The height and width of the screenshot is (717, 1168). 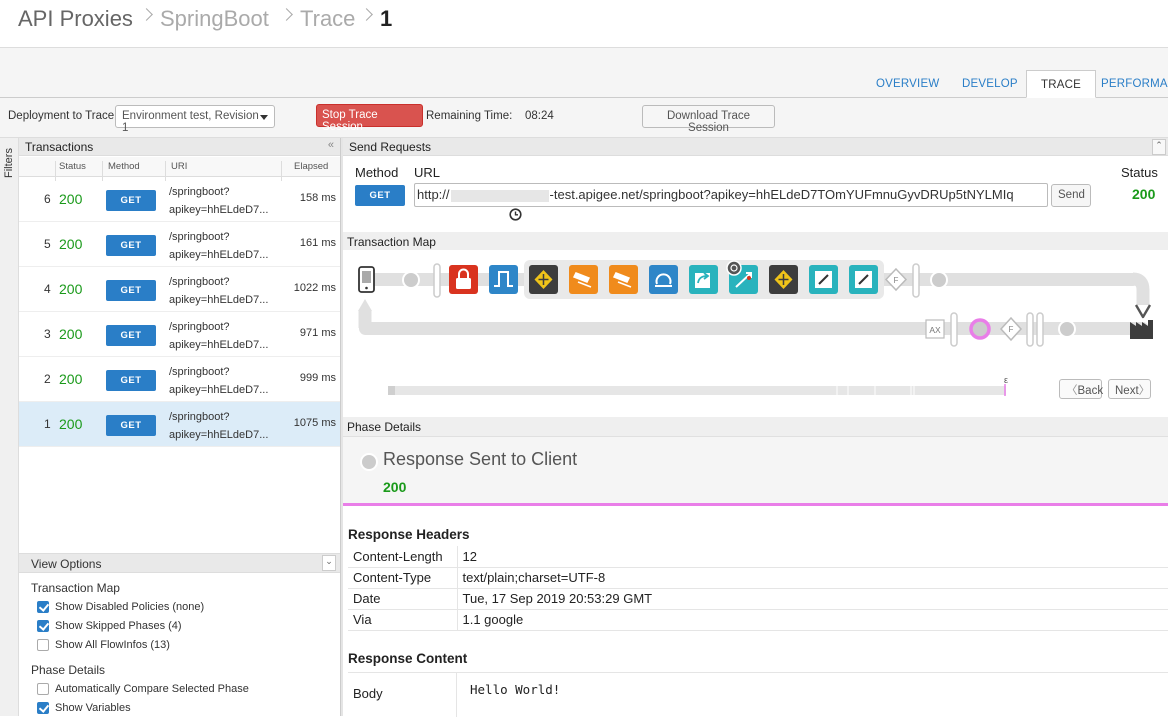 What do you see at coordinates (317, 378) in the screenshot?
I see `transaction-elapsed: 999 ms` at bounding box center [317, 378].